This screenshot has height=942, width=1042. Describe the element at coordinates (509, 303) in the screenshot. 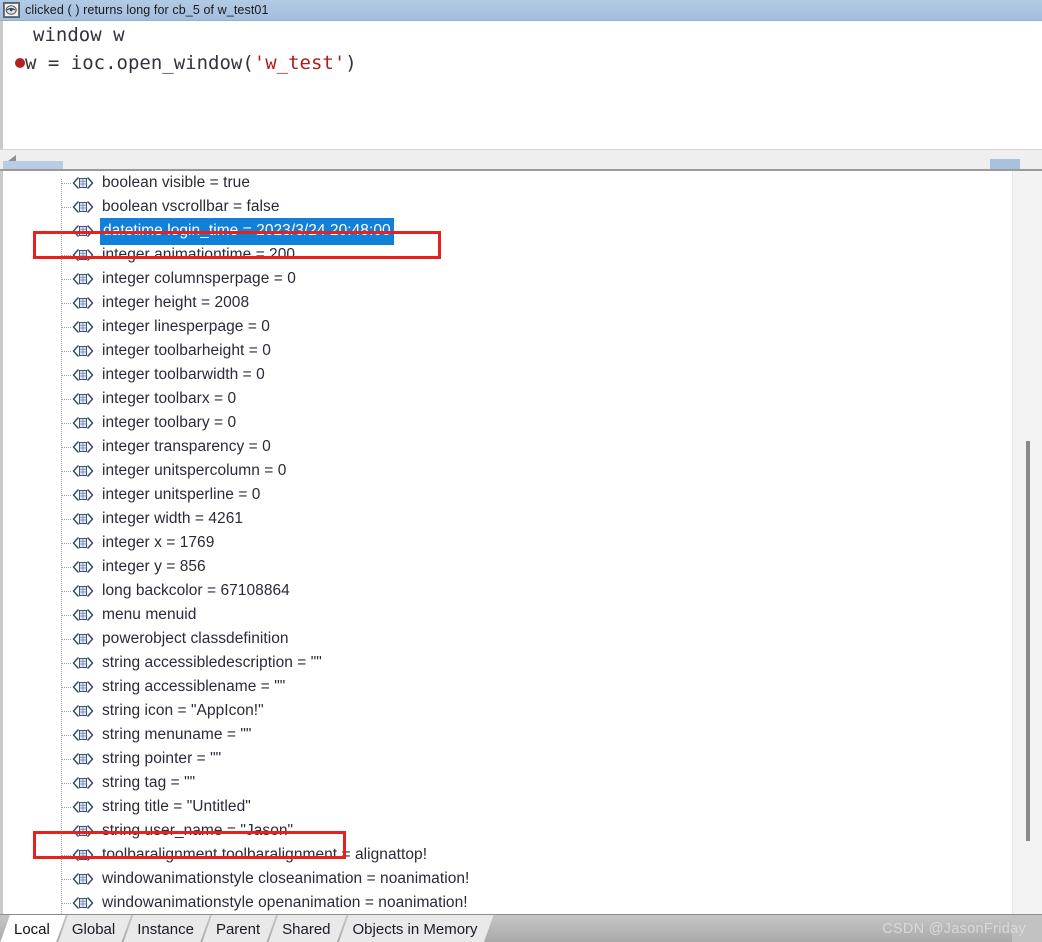

I see `table-row: integer height = 2008` at that location.